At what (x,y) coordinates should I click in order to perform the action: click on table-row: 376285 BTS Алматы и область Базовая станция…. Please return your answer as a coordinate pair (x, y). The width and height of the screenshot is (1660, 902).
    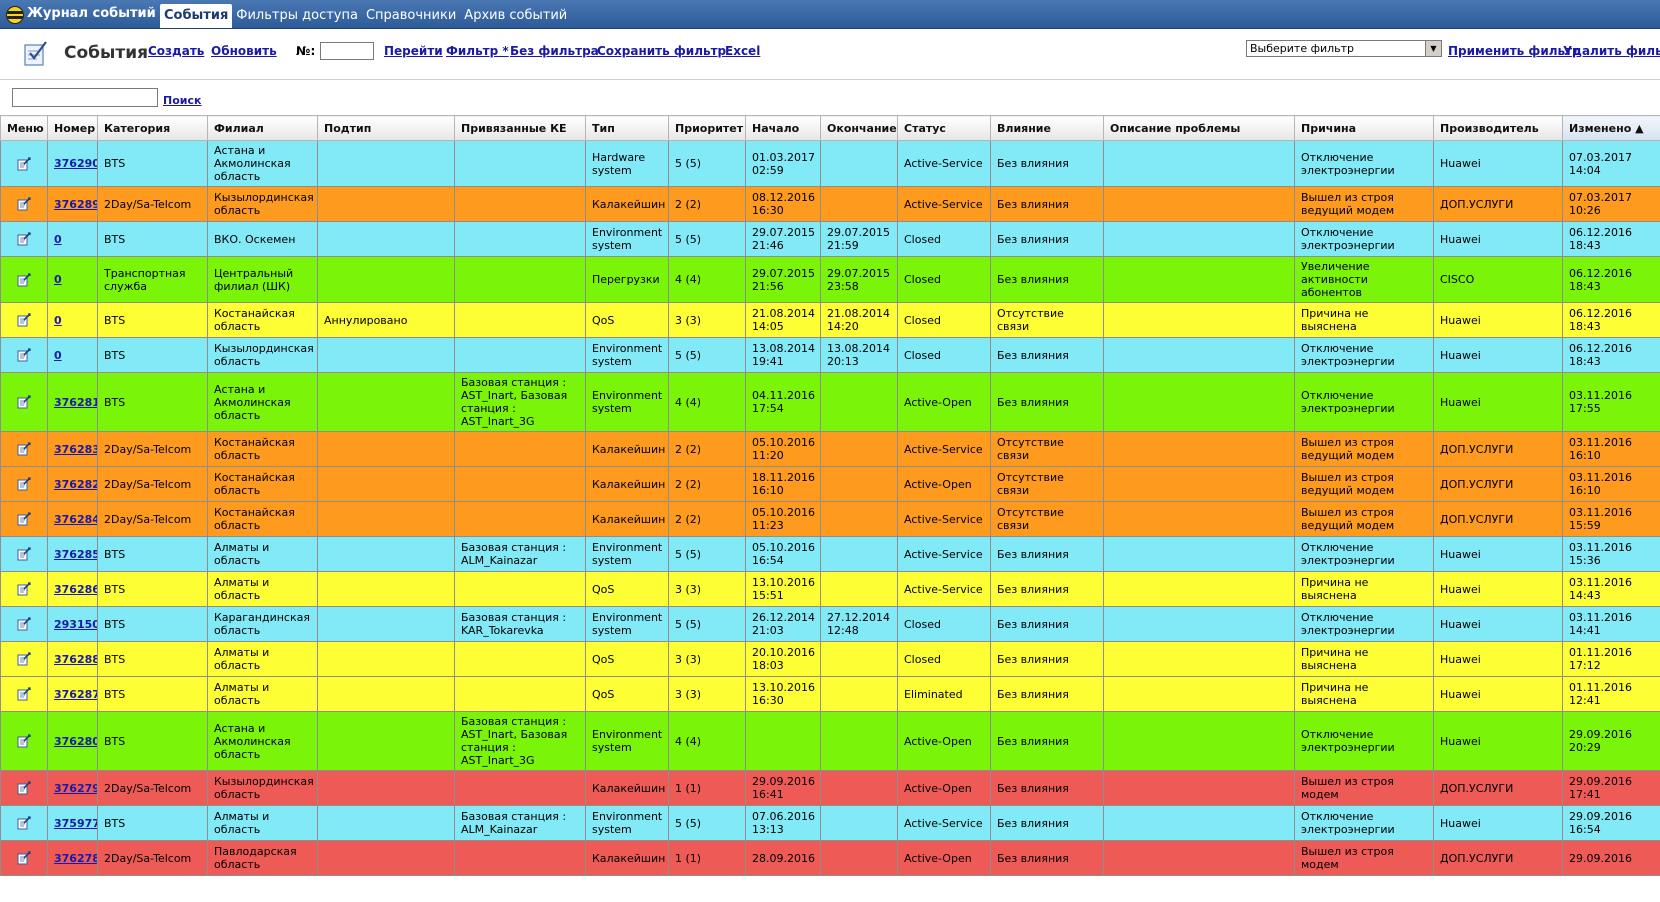
    Looking at the image, I should click on (830, 554).